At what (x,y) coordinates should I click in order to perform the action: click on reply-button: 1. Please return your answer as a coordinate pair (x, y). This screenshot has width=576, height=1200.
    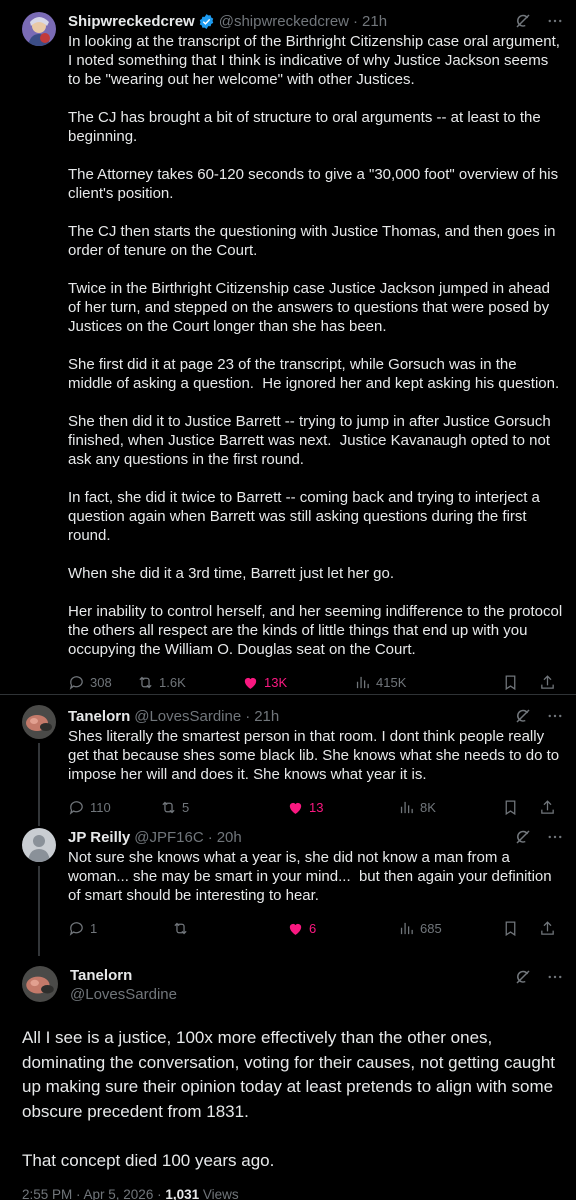
    Looking at the image, I should click on (120, 928).